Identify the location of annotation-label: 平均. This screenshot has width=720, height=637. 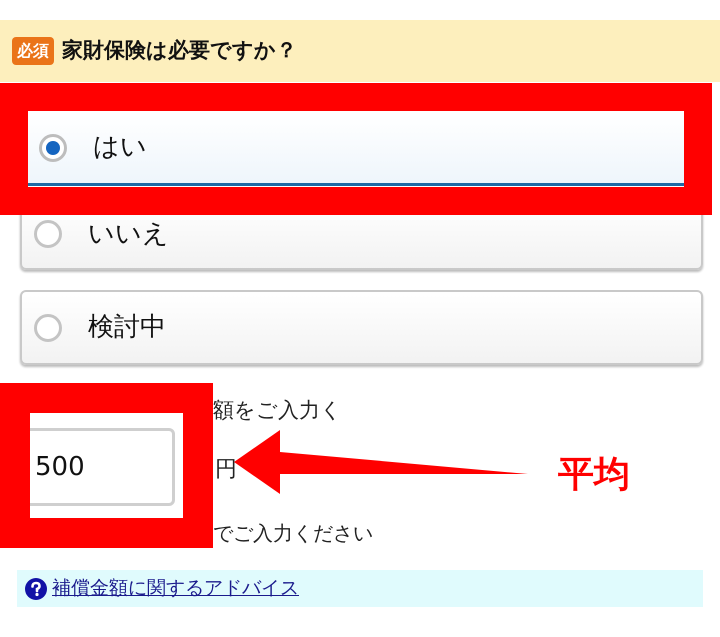
(594, 475).